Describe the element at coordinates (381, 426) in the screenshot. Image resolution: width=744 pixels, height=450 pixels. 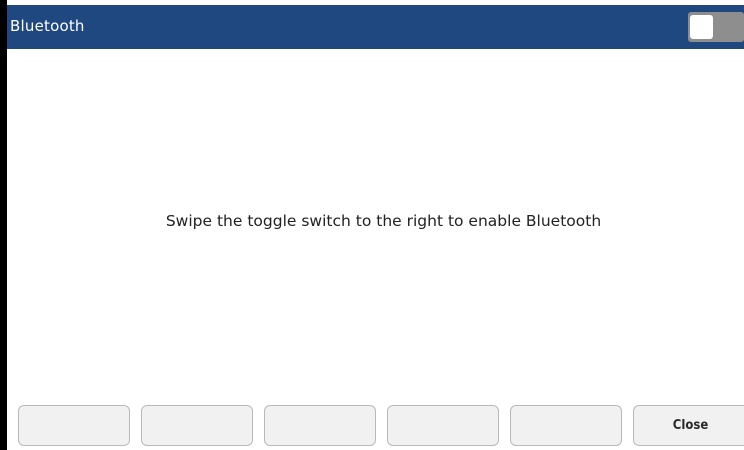
I see `soft-key-bar: Close` at that location.